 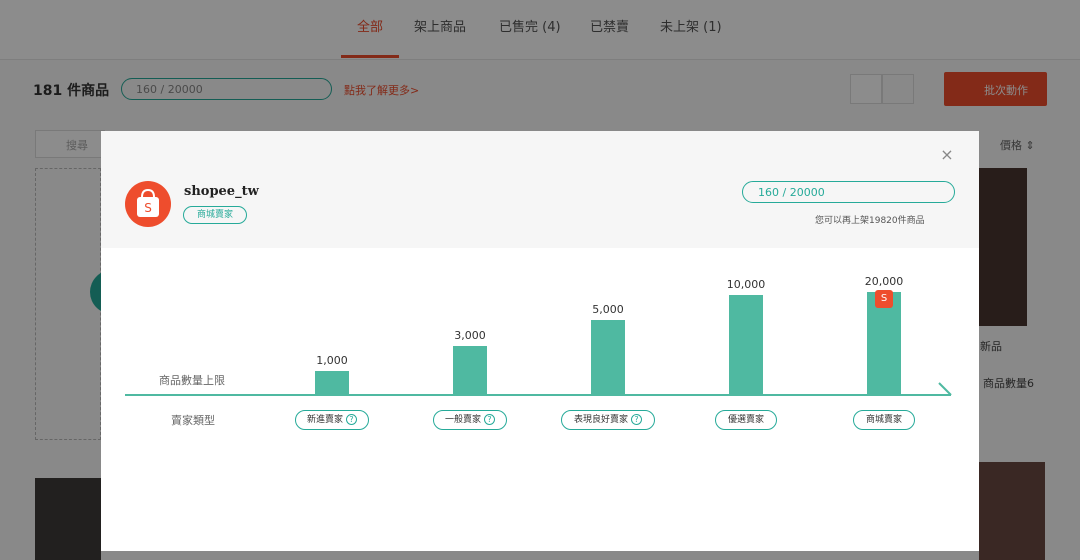 What do you see at coordinates (945, 389) in the screenshot?
I see `axis-arrow-icon` at bounding box center [945, 389].